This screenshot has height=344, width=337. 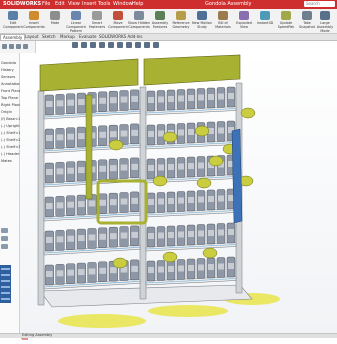 I want to click on selected-tree-items, so click(x=5, y=284).